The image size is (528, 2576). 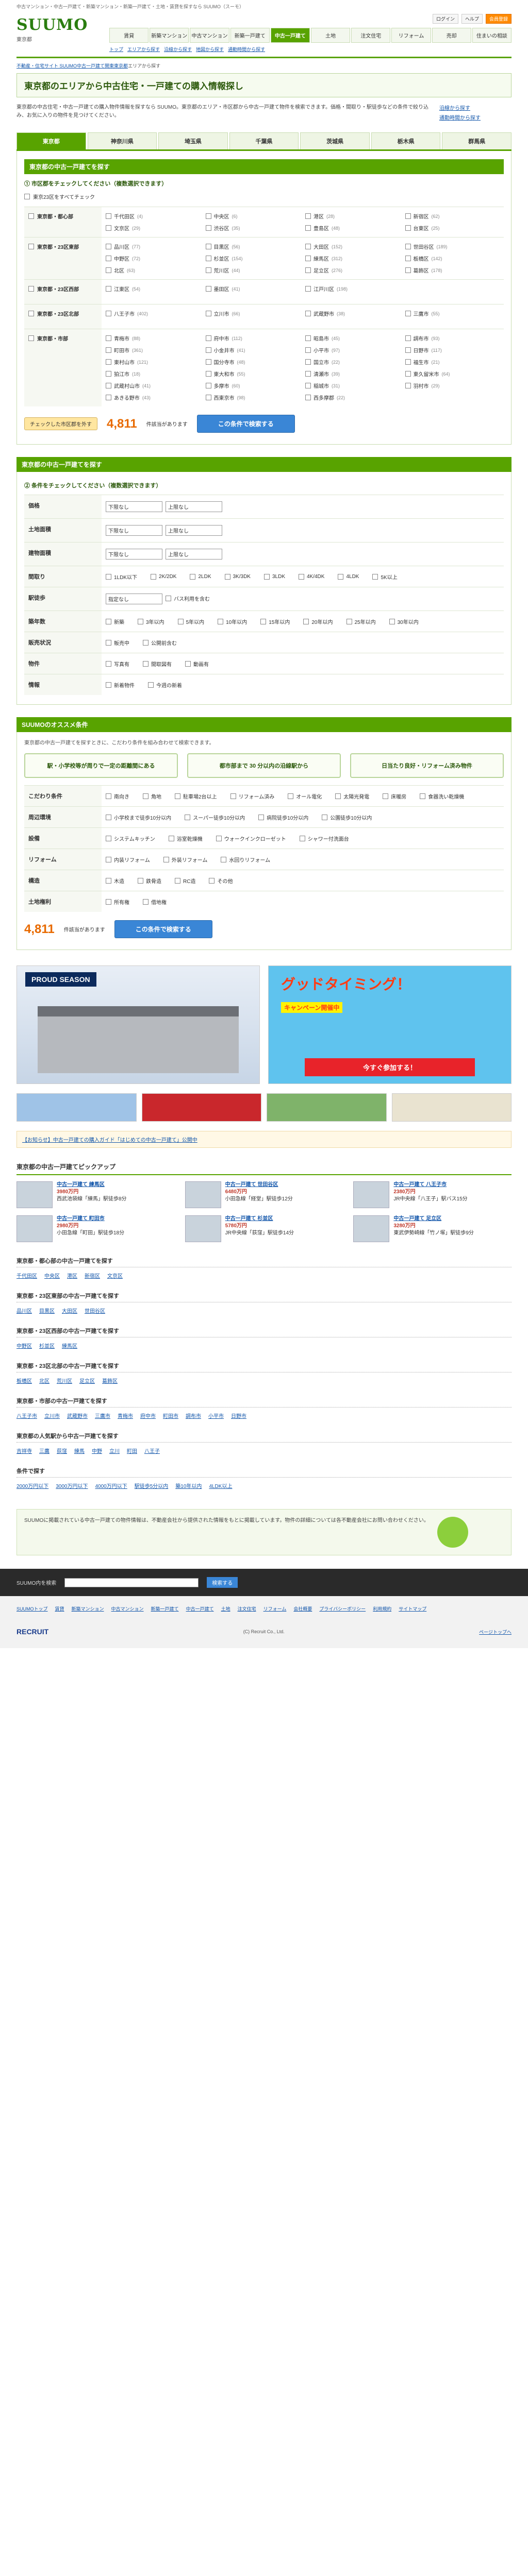 What do you see at coordinates (361, 621) in the screenshot?
I see `checkbox-option: 25年以内` at bounding box center [361, 621].